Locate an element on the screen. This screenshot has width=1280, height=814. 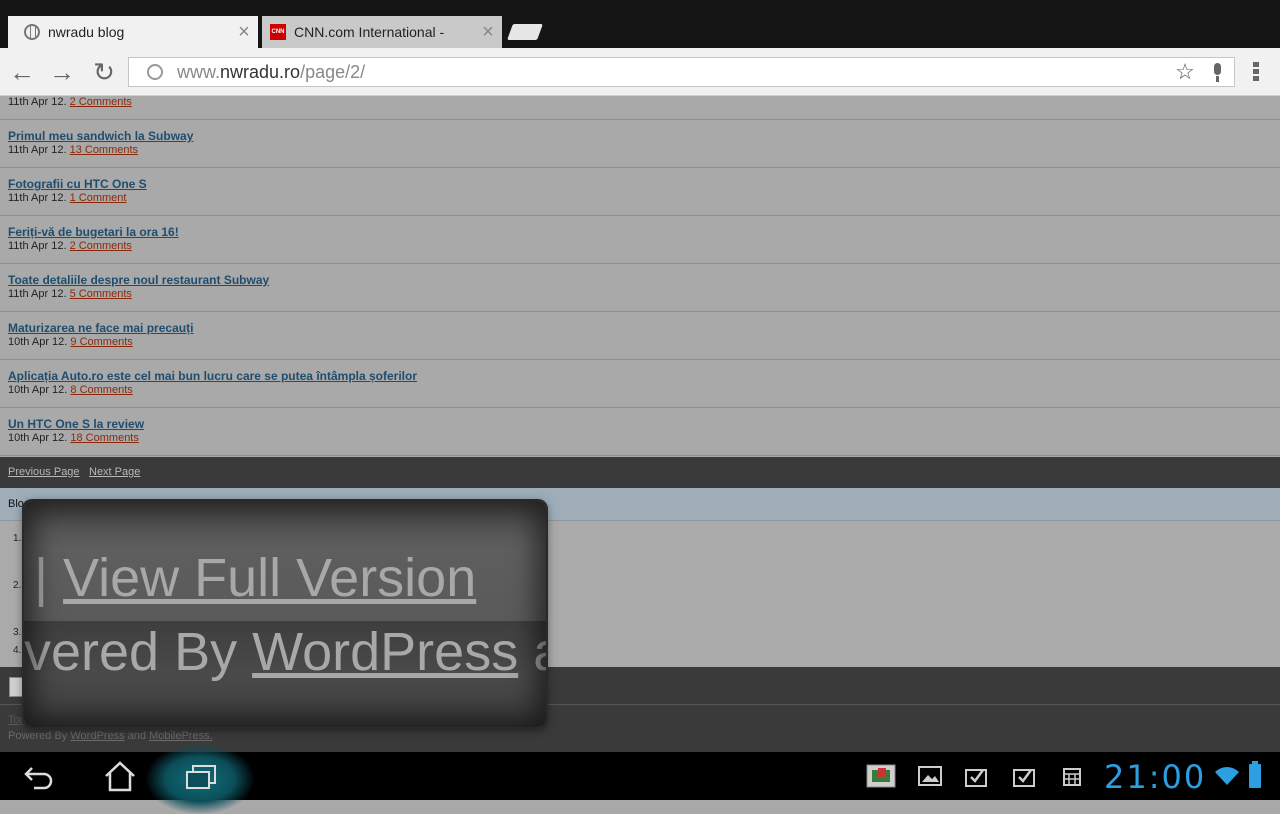
and-label: and is located at coordinates (136, 736).